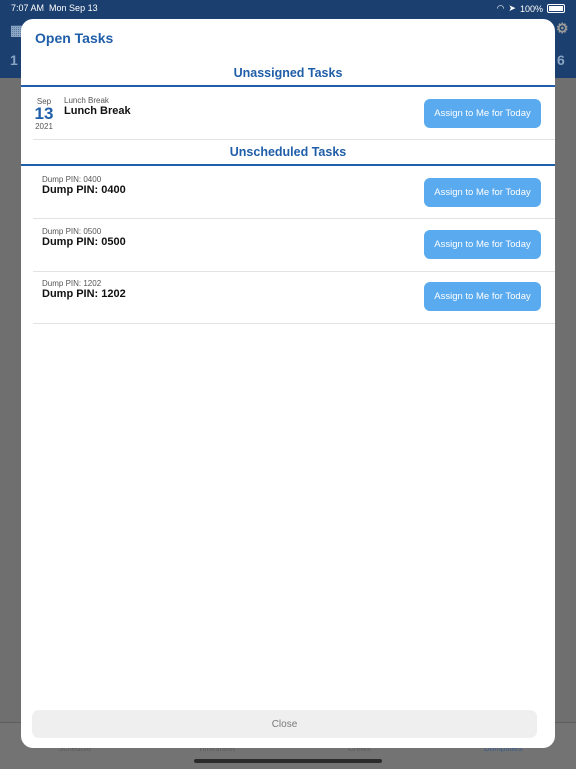 The height and width of the screenshot is (769, 576). I want to click on battery-percent: 100%, so click(531, 8).